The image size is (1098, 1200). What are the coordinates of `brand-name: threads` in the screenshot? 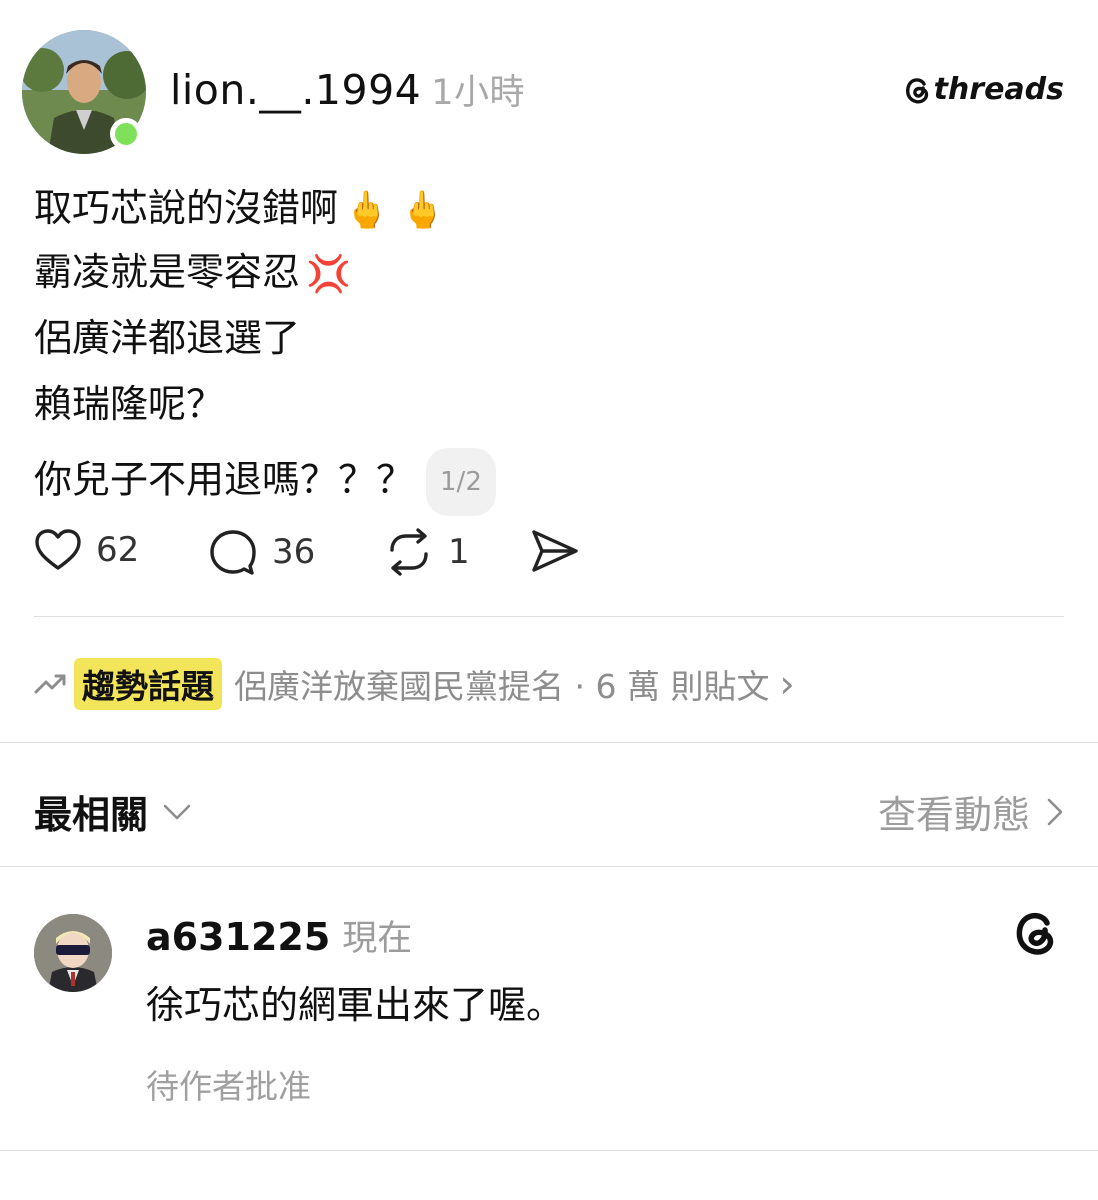 It's located at (998, 89).